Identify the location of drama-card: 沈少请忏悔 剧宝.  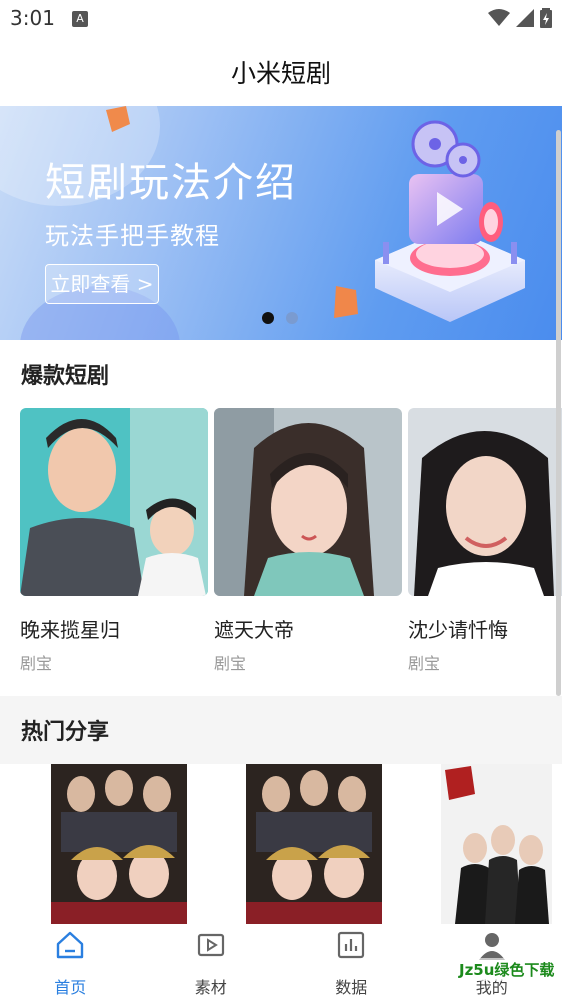
(485, 540).